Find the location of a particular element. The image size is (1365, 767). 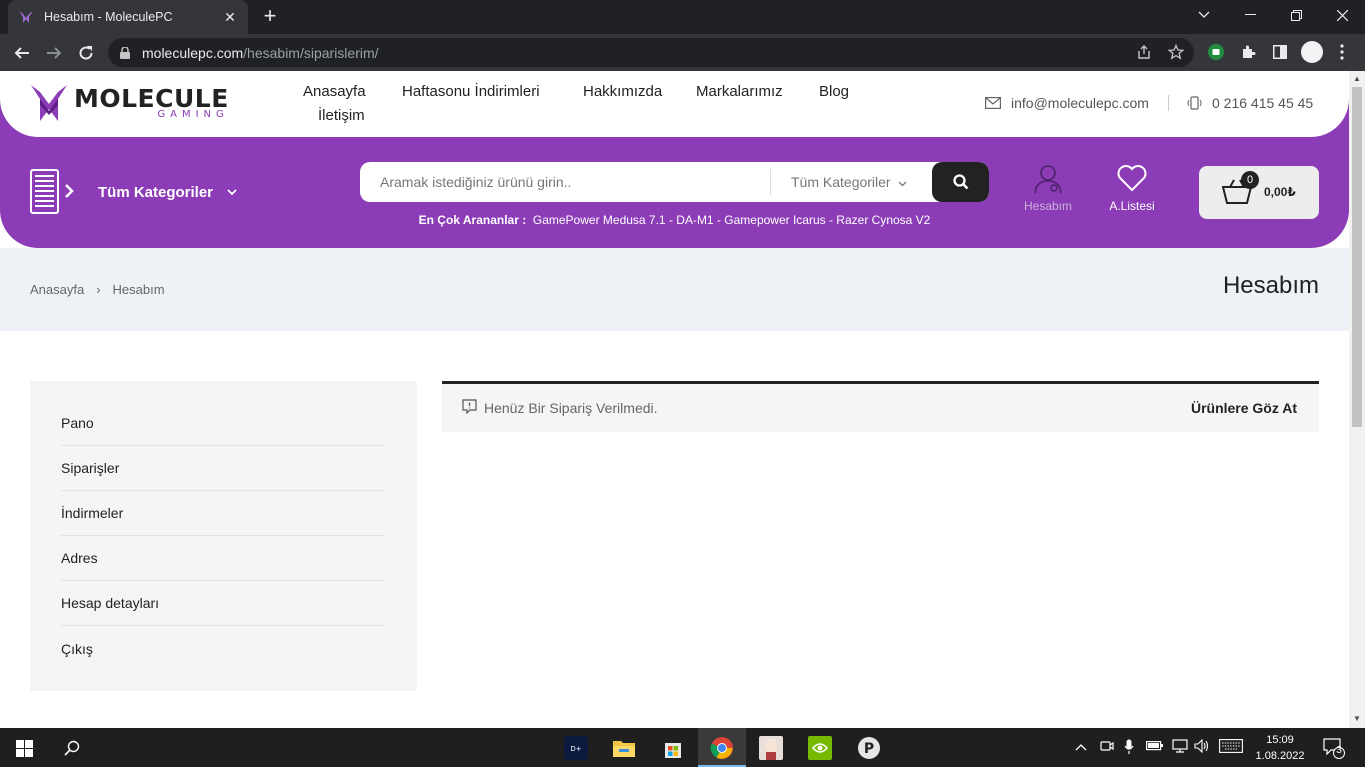

account-nav-address: Adres is located at coordinates (223, 558).